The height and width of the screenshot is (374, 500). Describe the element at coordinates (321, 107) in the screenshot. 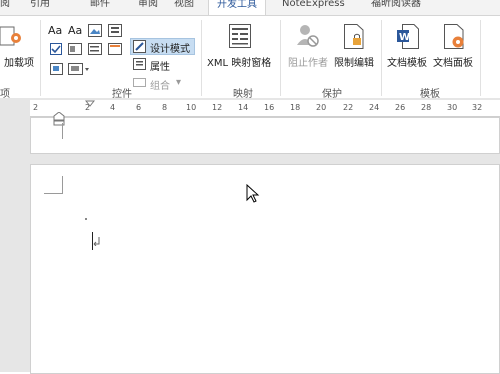

I see `ruler-tick-label: 20` at that location.